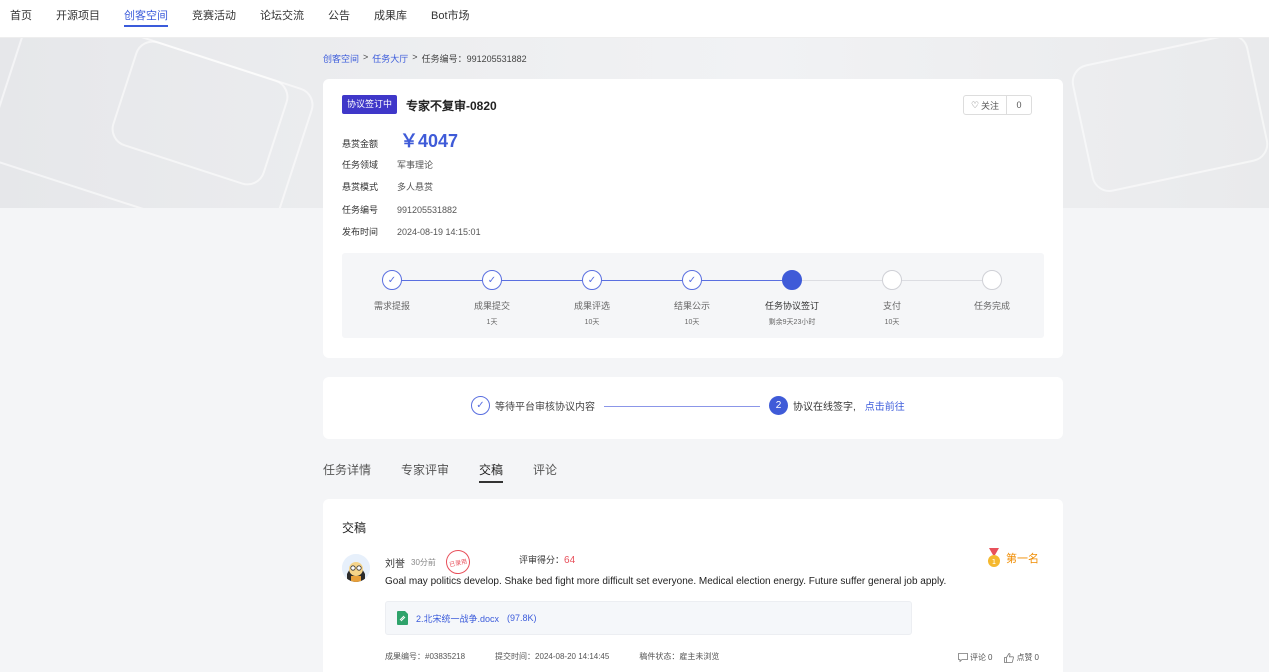 The width and height of the screenshot is (1269, 672). What do you see at coordinates (491, 472) in the screenshot?
I see `tab-submissions: 交稿` at bounding box center [491, 472].